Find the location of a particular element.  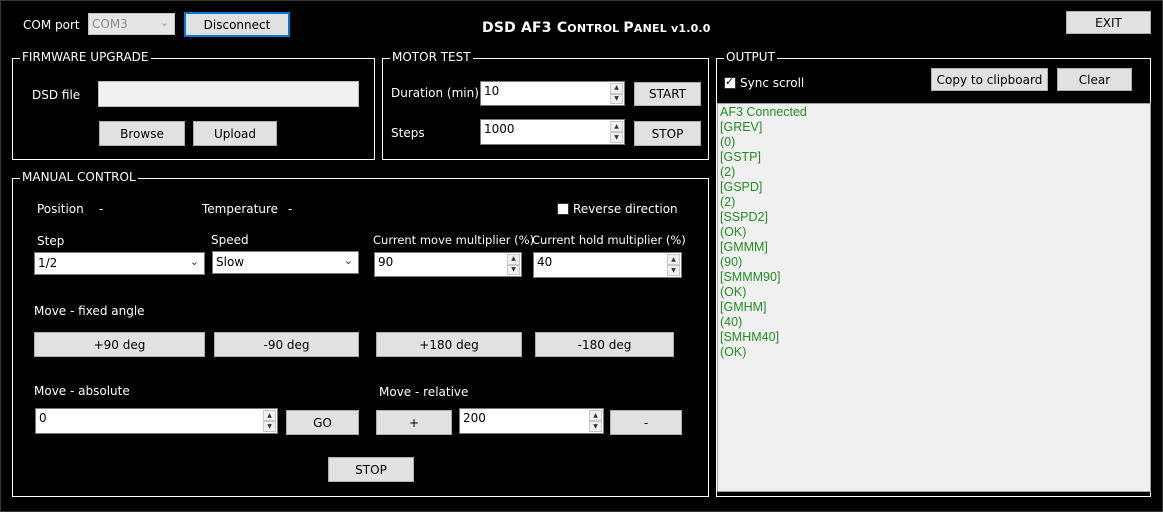

log-line: (0) is located at coordinates (728, 142).